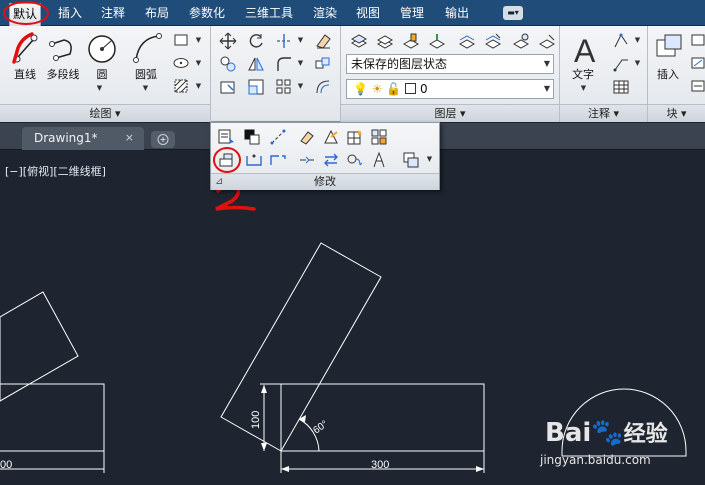 This screenshot has width=705, height=485. What do you see at coordinates (429, 159) in the screenshot?
I see `draworder-dropdown-icon: ▼` at bounding box center [429, 159].